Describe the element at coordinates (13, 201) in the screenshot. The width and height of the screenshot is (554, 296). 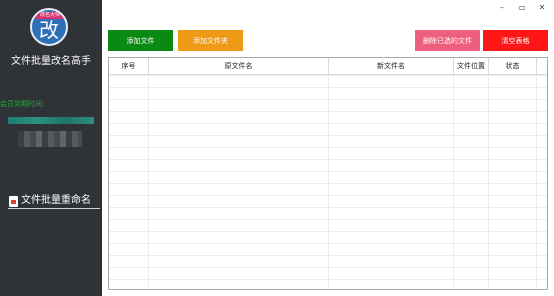
I see `document-icon` at that location.